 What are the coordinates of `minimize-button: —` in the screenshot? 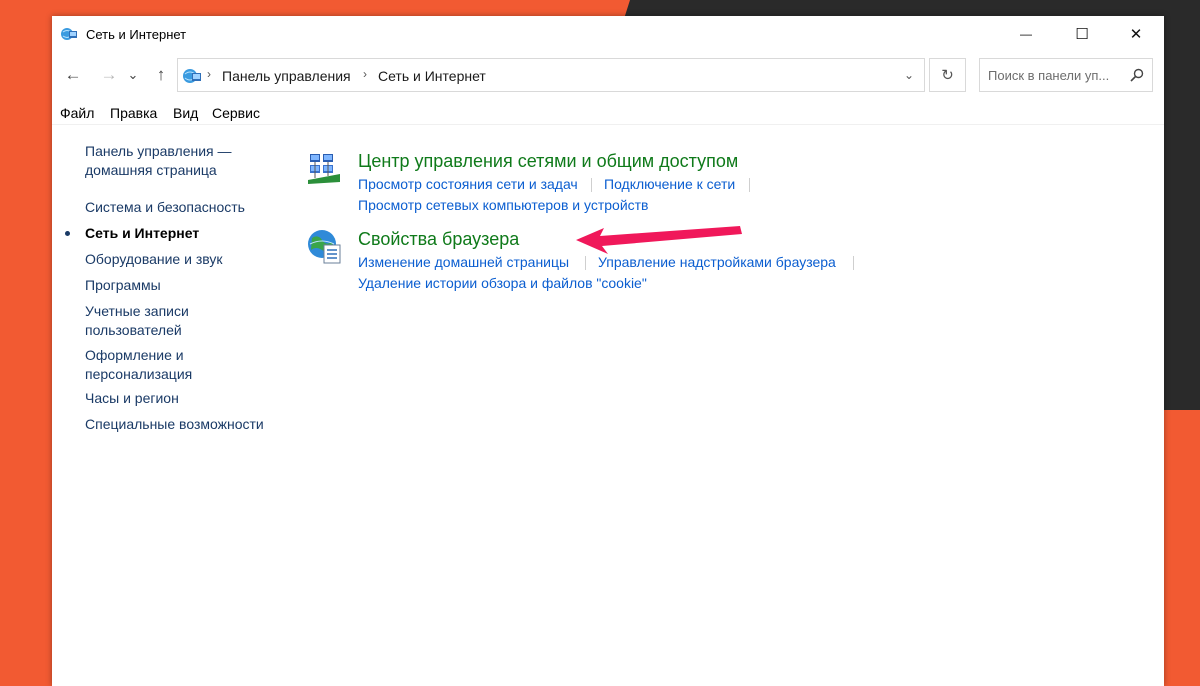 It's located at (1026, 34).